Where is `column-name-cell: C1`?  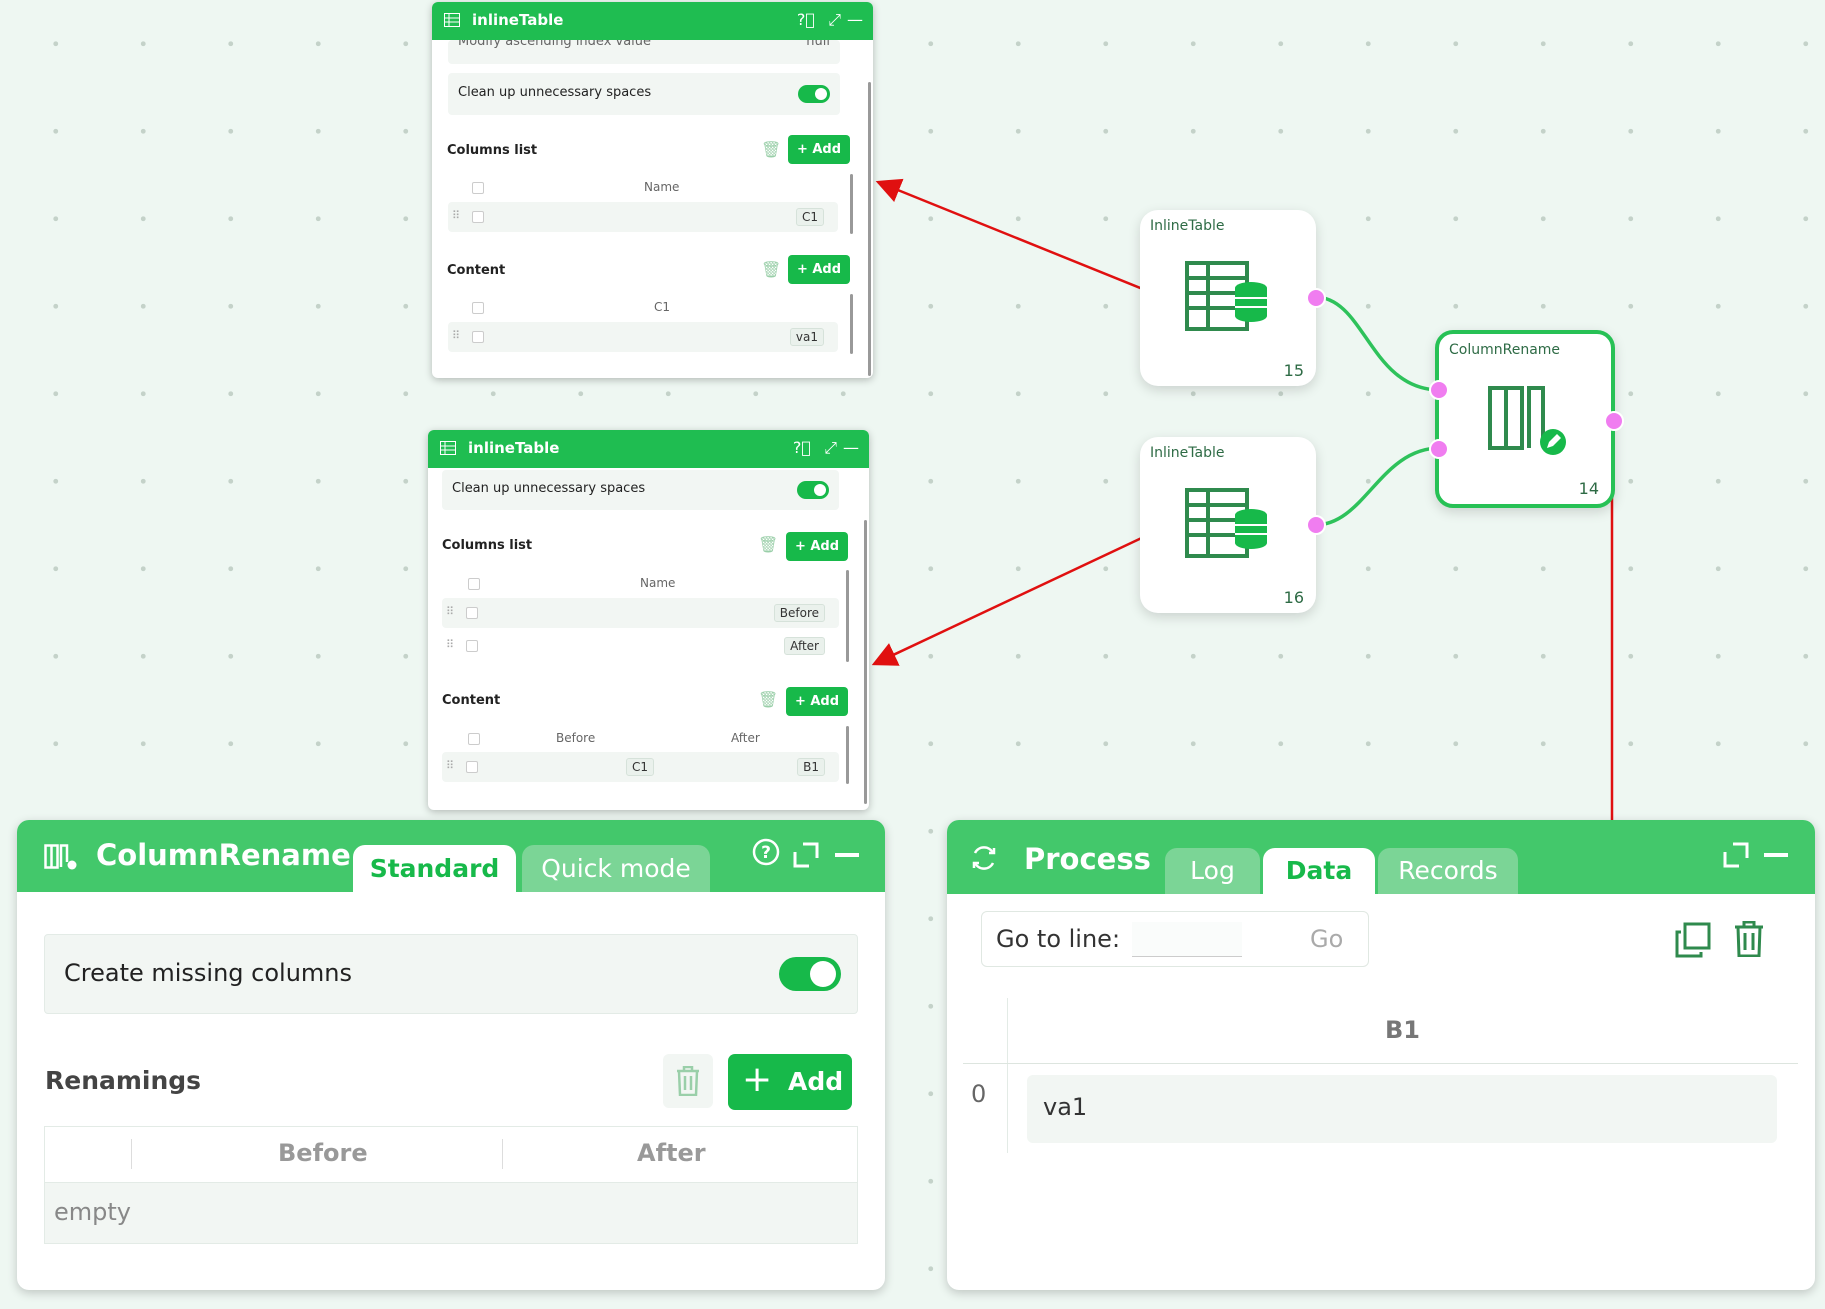
column-name-cell: C1 is located at coordinates (809, 217).